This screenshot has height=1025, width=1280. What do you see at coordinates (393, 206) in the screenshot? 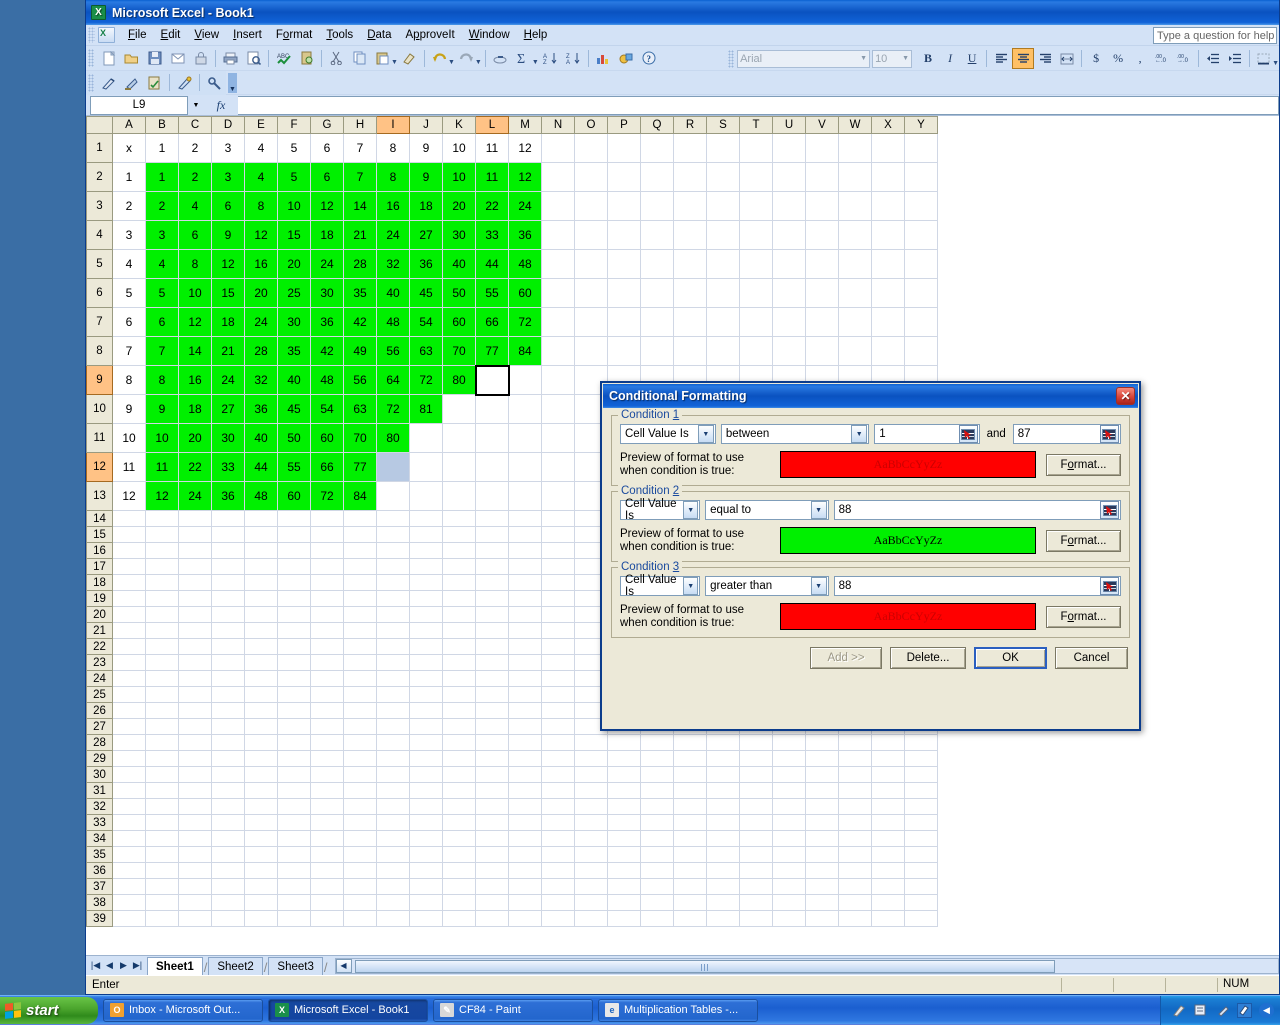
I see `cell-I3: 16` at bounding box center [393, 206].